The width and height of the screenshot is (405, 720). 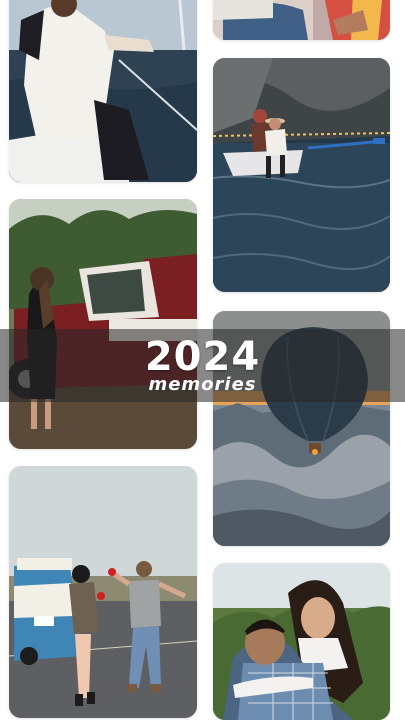 I want to click on photo-street-portrait, so click(x=301, y=20).